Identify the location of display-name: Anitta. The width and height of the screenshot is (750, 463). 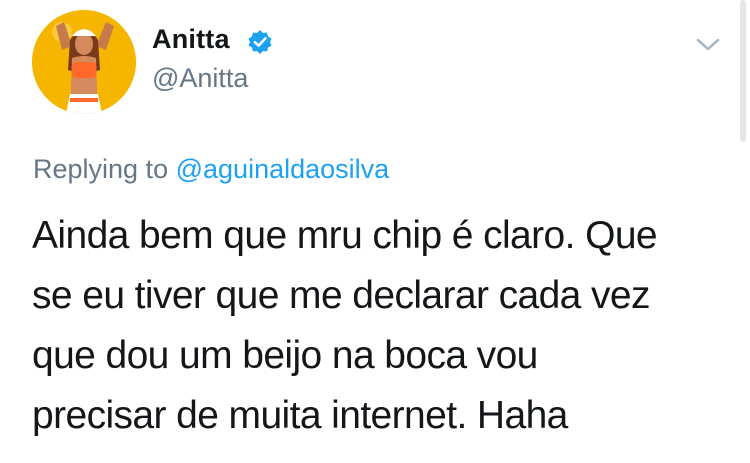
(191, 39).